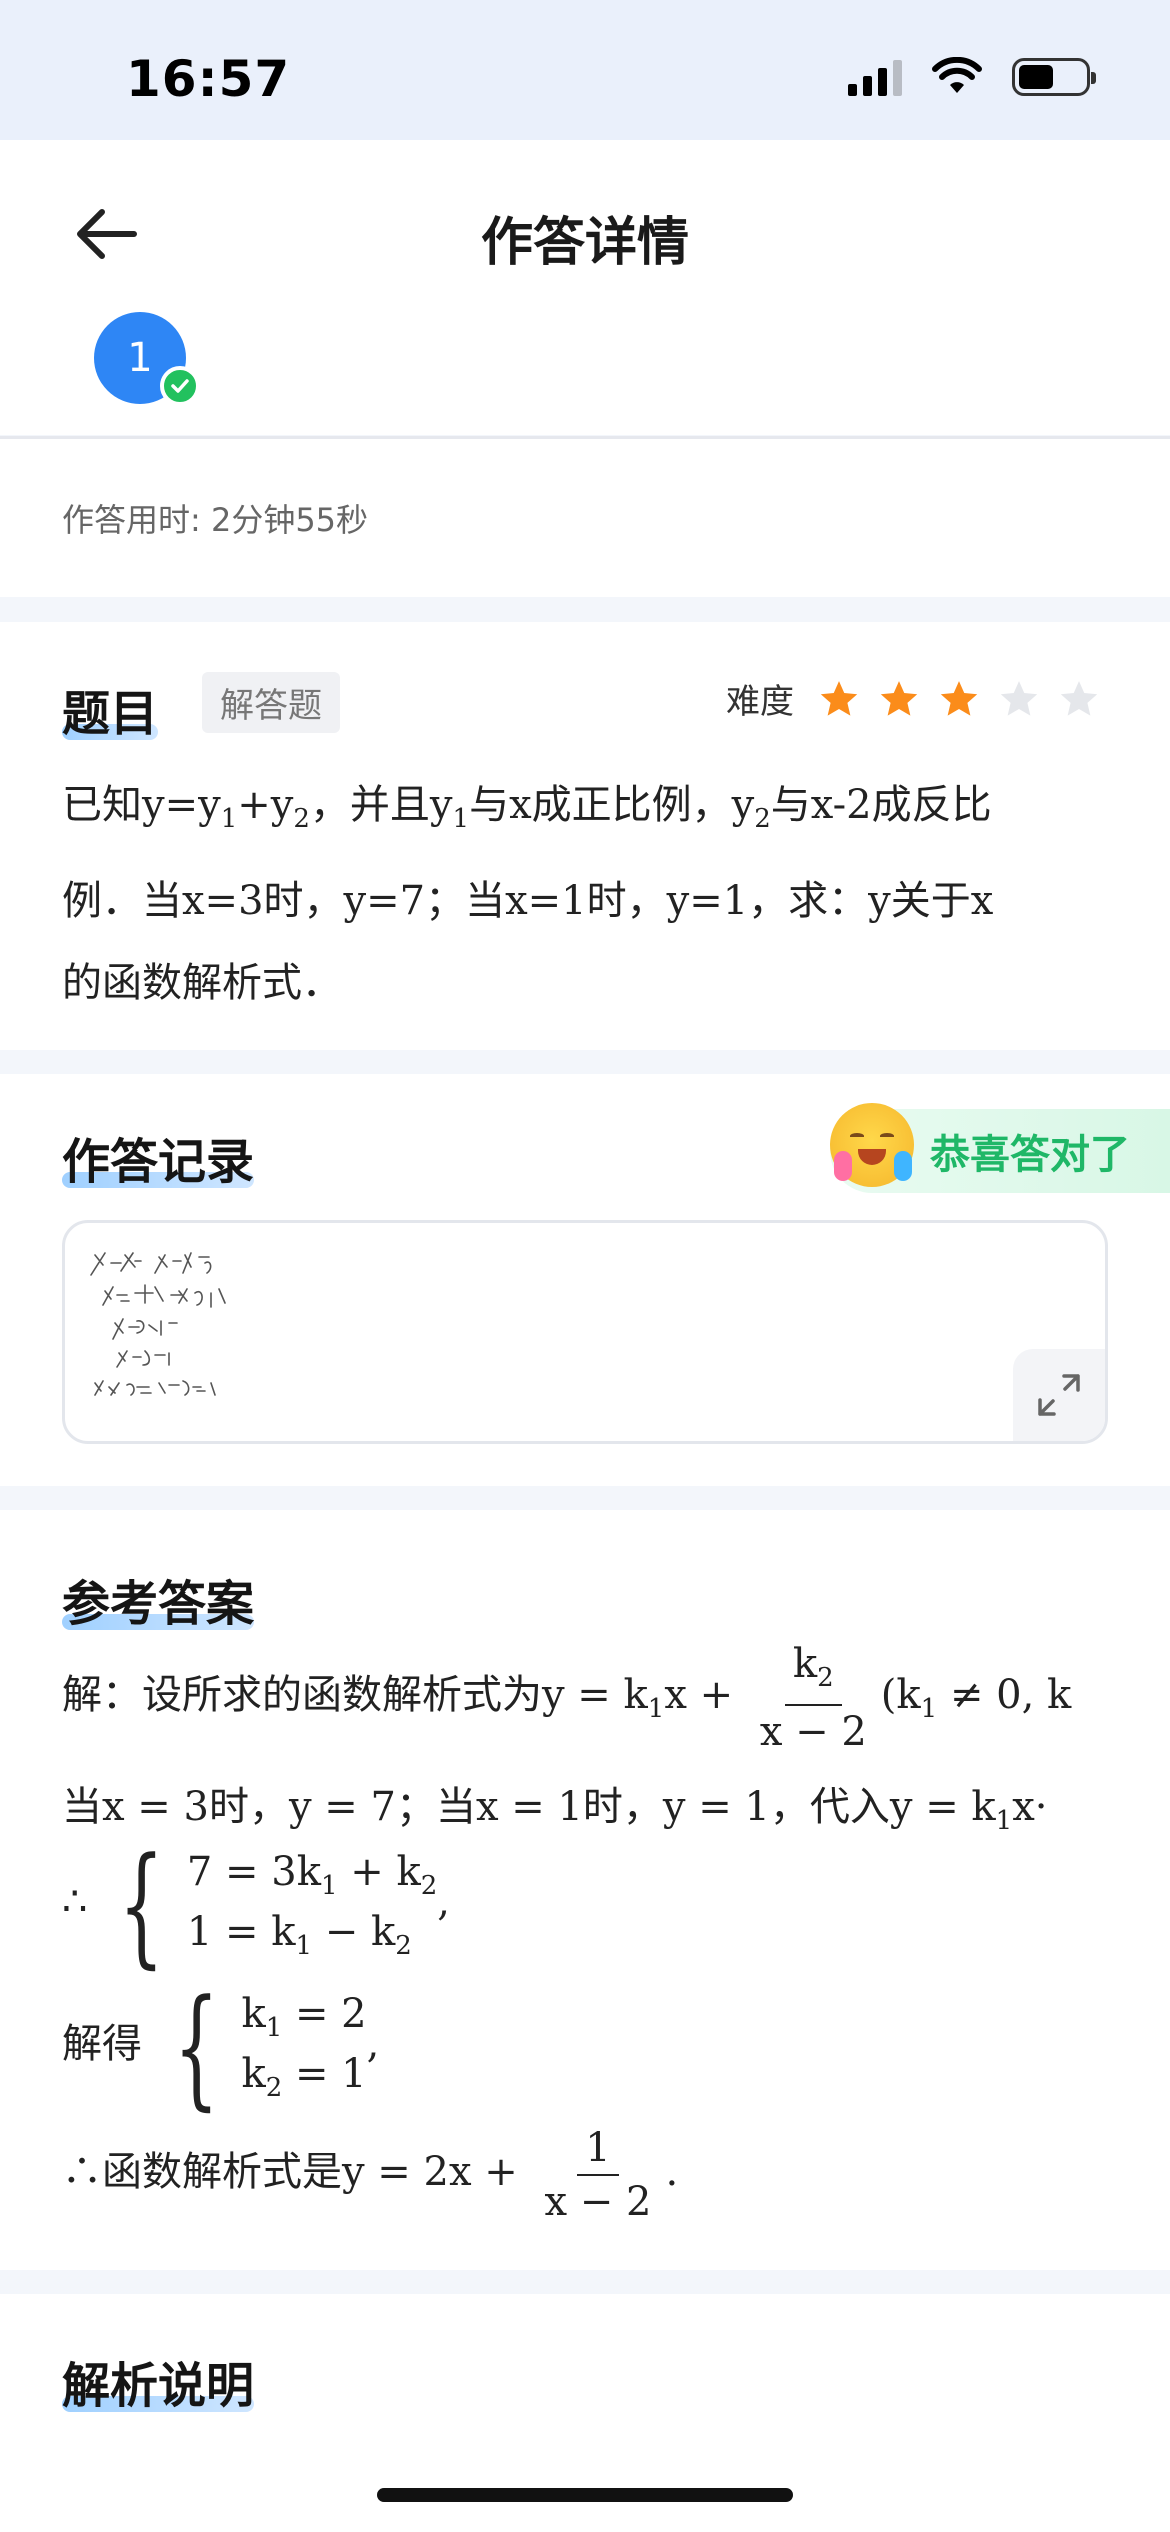 The image size is (1170, 2532). Describe the element at coordinates (215, 520) in the screenshot. I see `answer-time-label: 作答用时: 2分钟55秒` at that location.